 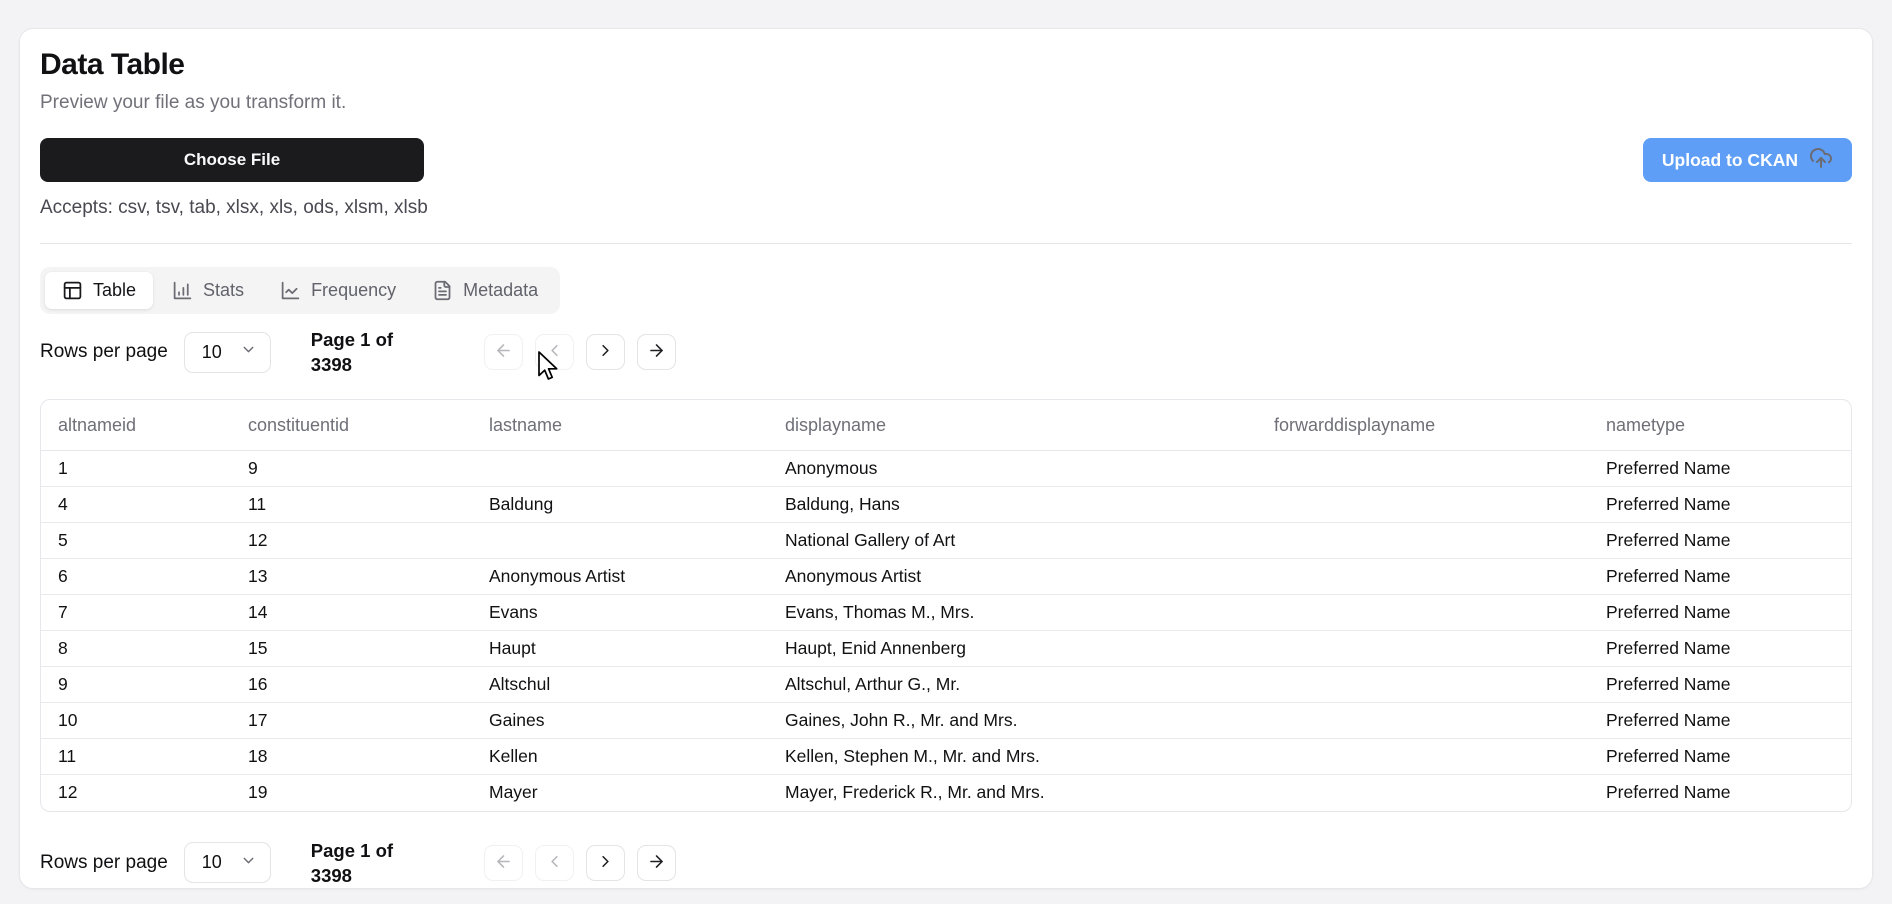 What do you see at coordinates (338, 290) in the screenshot?
I see `tab-frequency: Frequency` at bounding box center [338, 290].